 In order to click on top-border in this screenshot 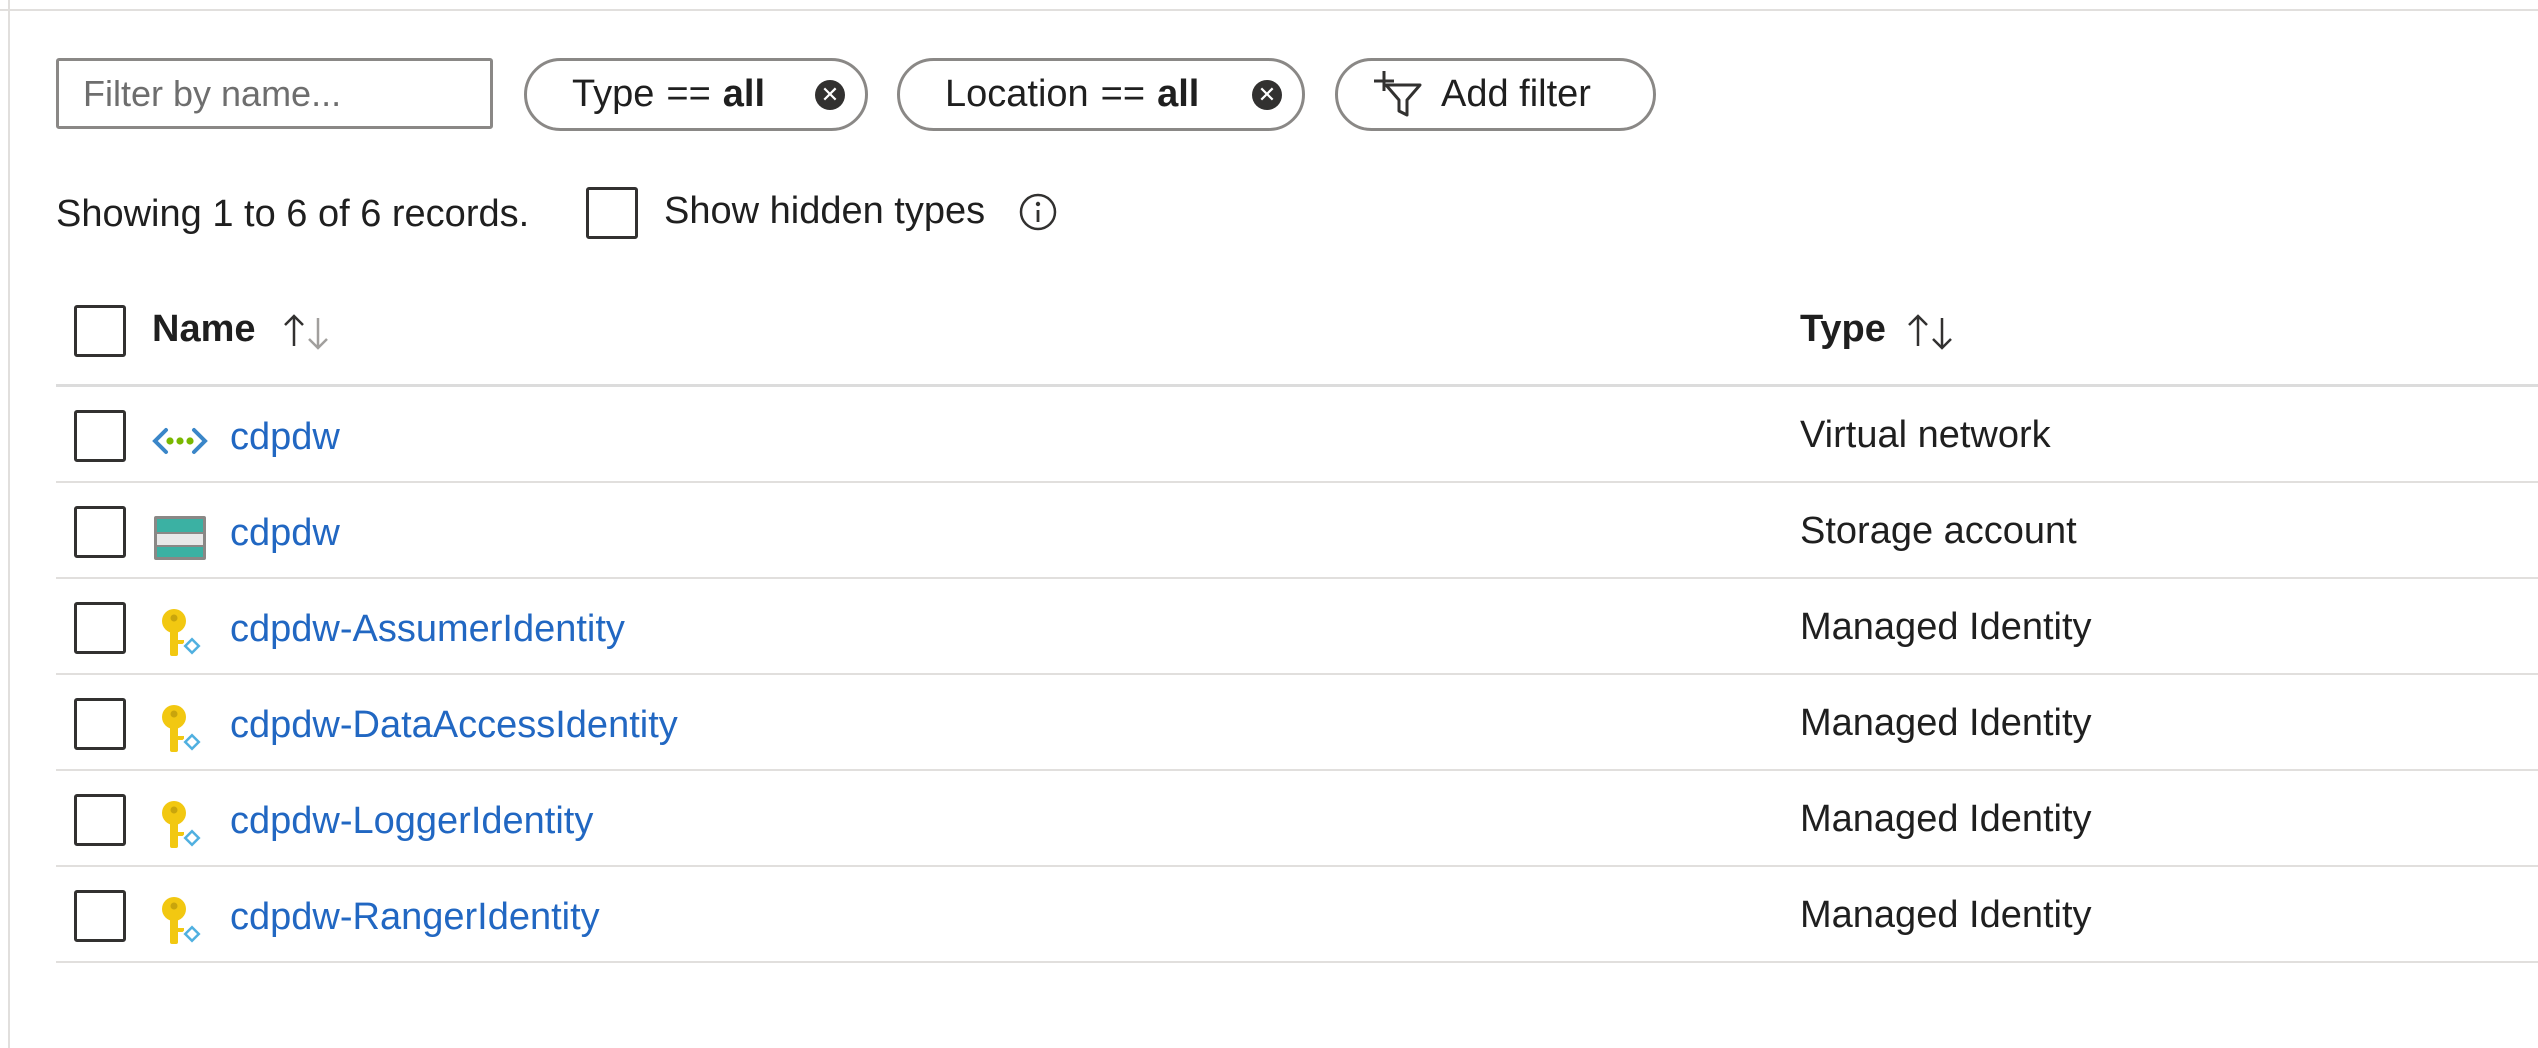, I will do `click(1269, 5)`.